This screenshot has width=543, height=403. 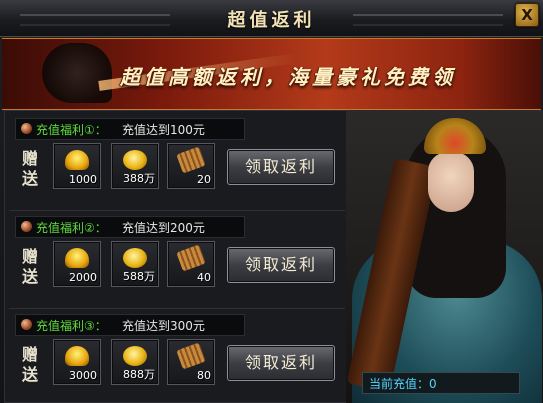 I want to click on reward-slot-scroll: 40, so click(x=191, y=264).